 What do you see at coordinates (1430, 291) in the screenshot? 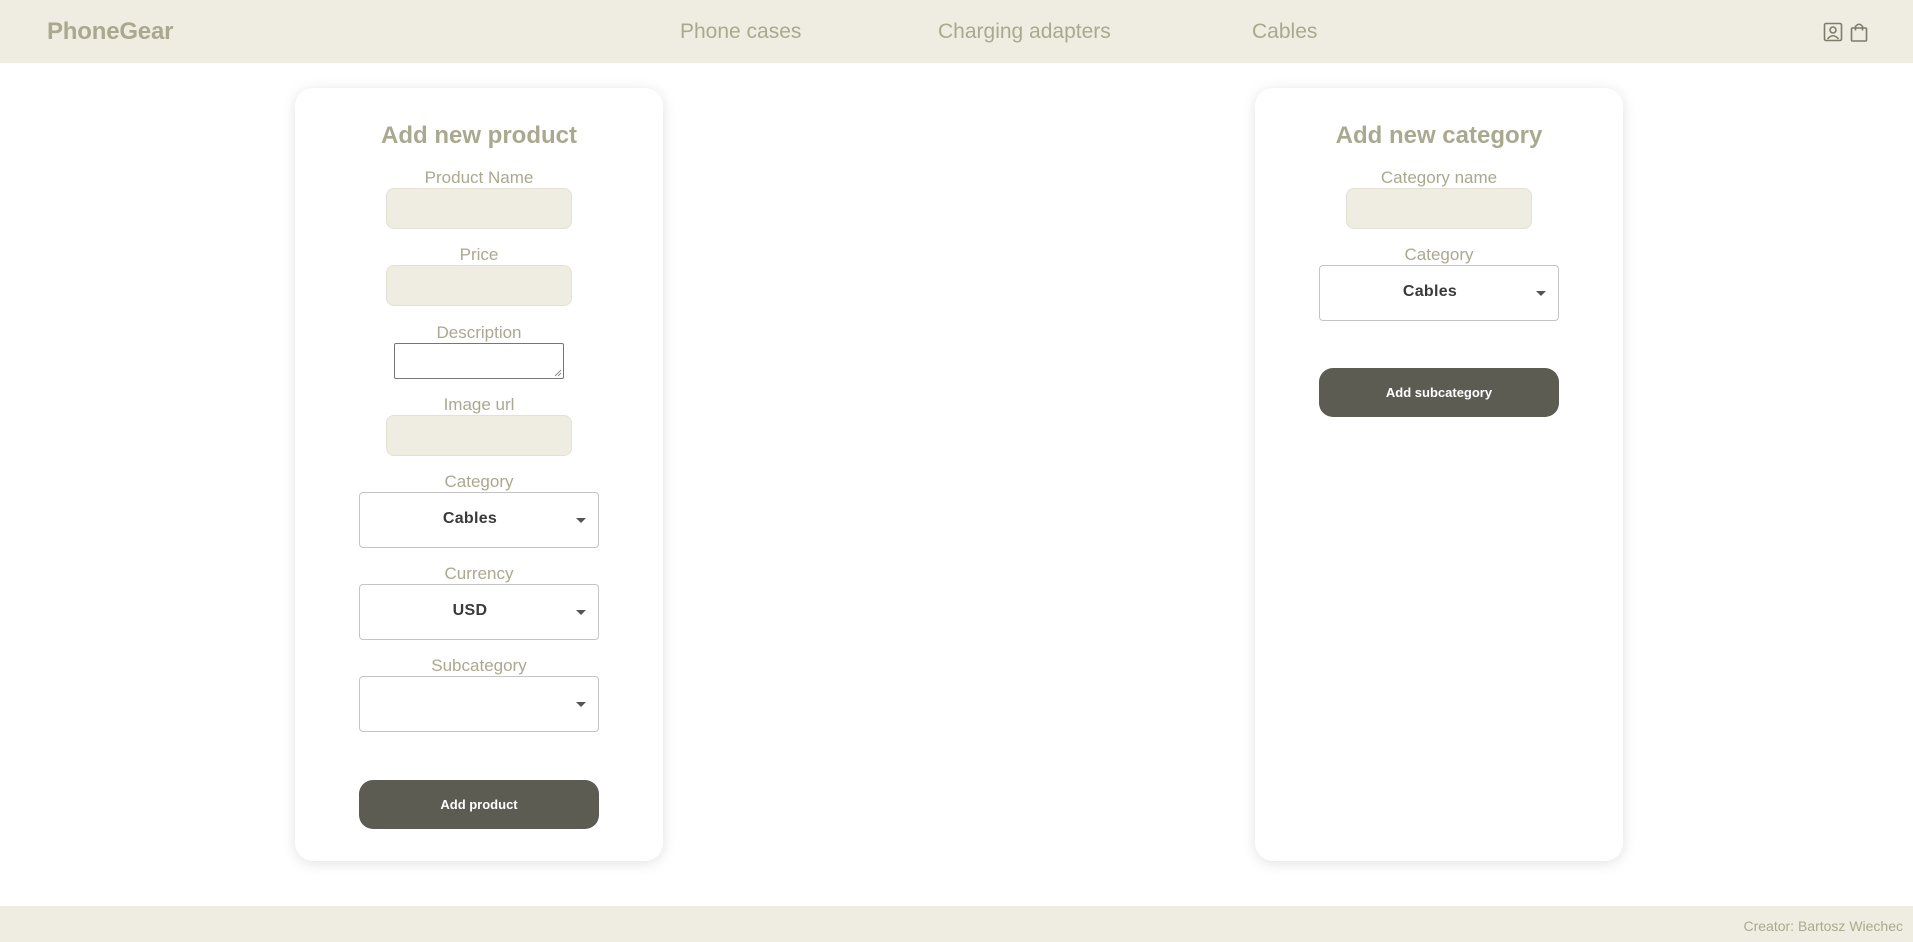
I see `parent-category-select-value: Cables` at bounding box center [1430, 291].